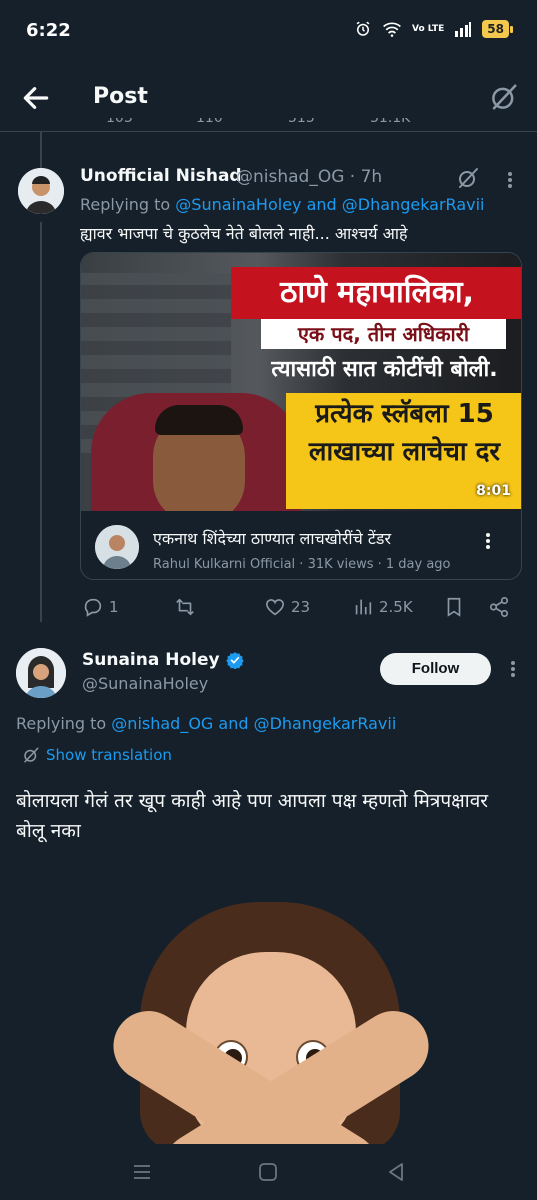 Image resolution: width=537 pixels, height=1200 pixels. Describe the element at coordinates (41, 150) in the screenshot. I see `thread-connector-top` at that location.